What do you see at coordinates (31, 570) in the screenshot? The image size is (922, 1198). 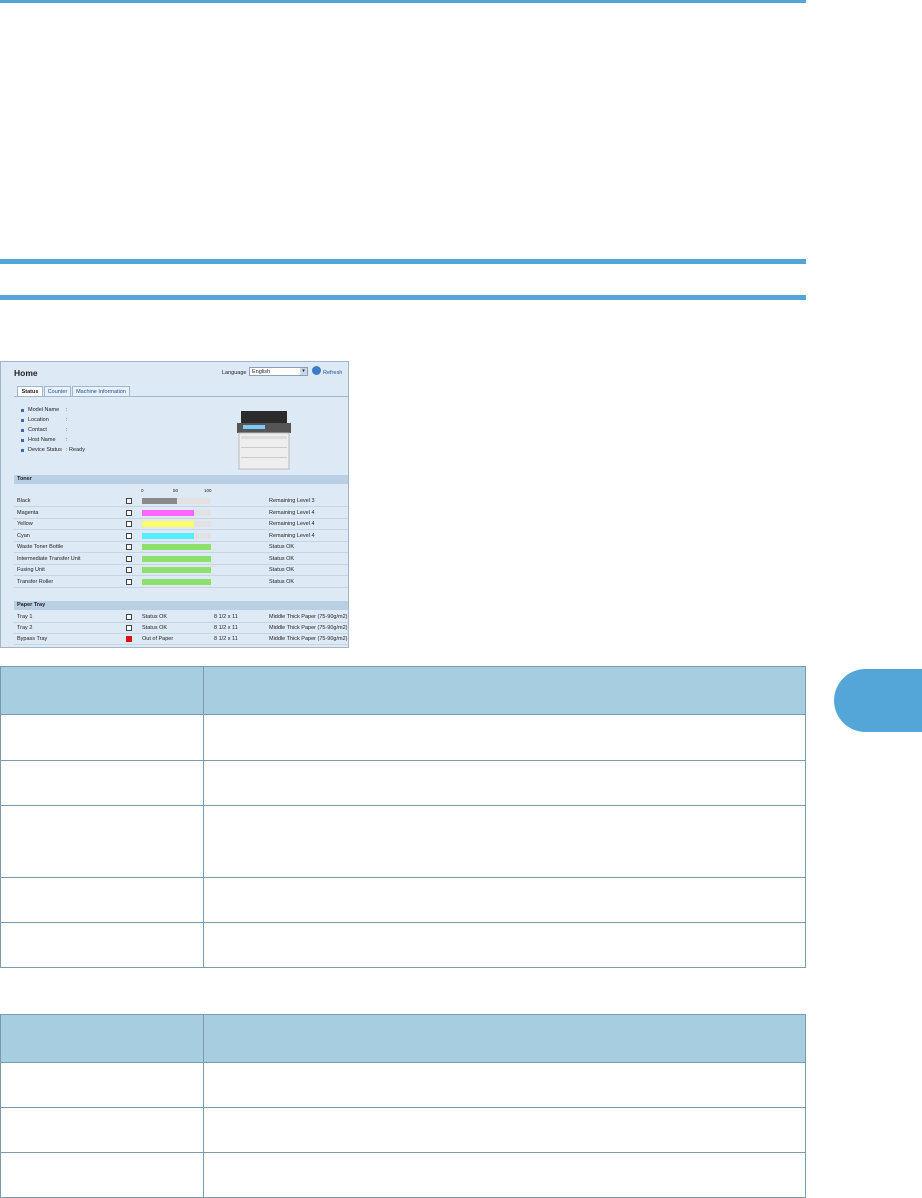 I see `toner-name: Fusing Unit` at bounding box center [31, 570].